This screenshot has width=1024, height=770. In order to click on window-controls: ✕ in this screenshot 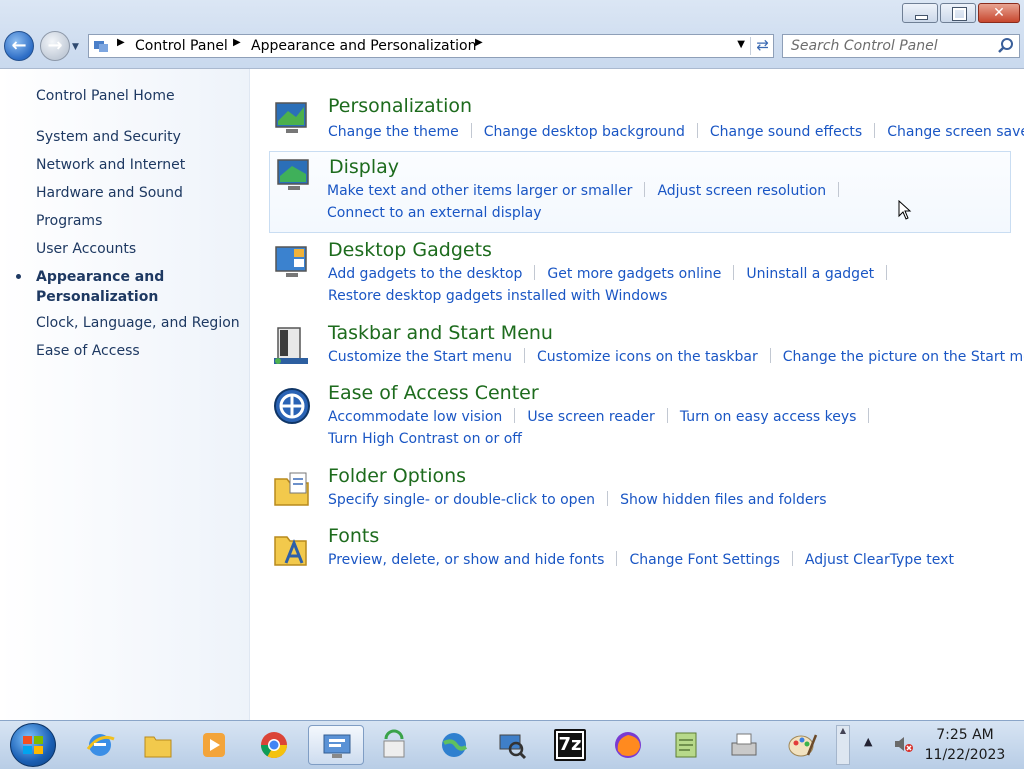, I will do `click(961, 13)`.